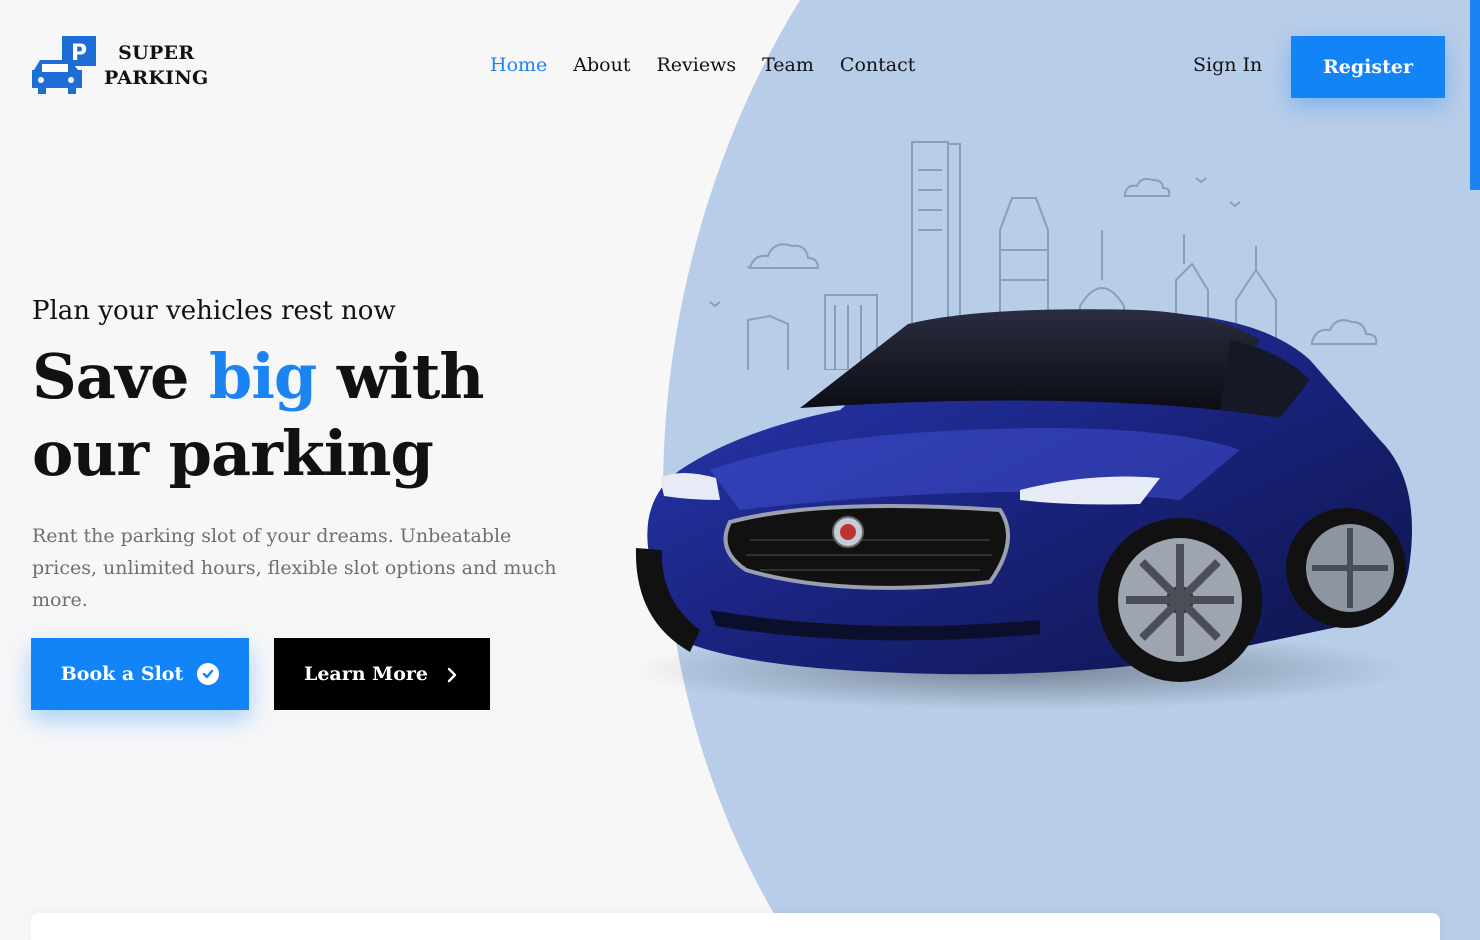  Describe the element at coordinates (122, 674) in the screenshot. I see `book-slot-label: Book a Slot` at that location.